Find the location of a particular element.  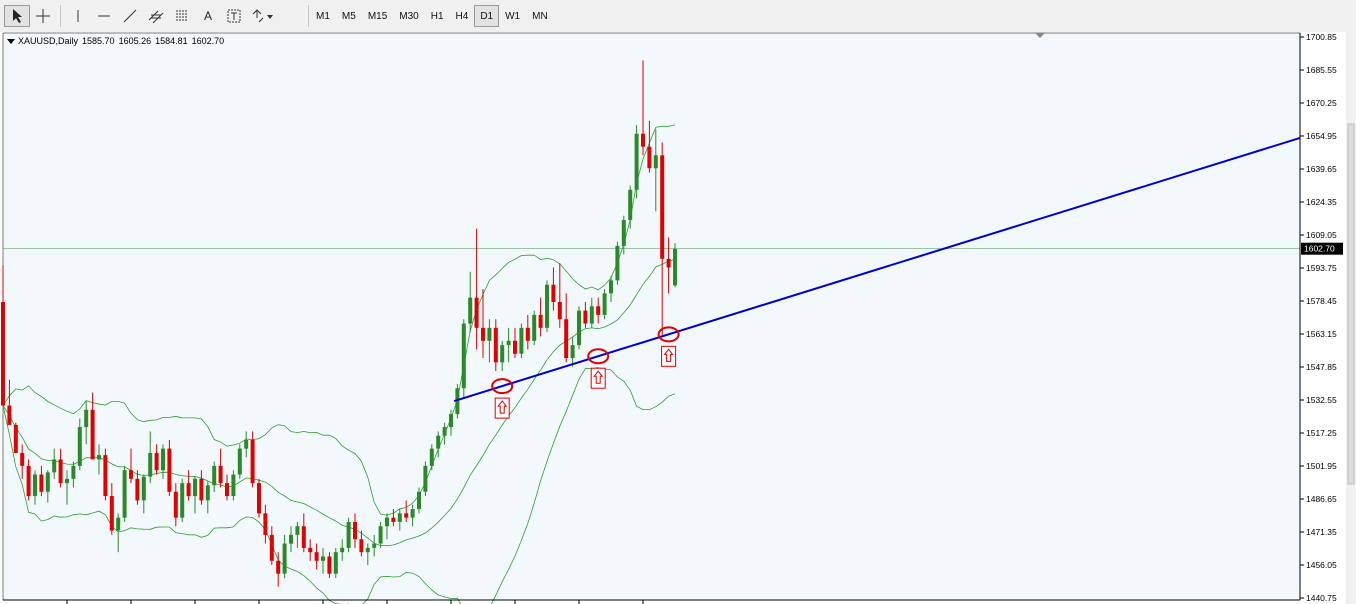

timeframe-h1-button: H1 is located at coordinates (437, 16).